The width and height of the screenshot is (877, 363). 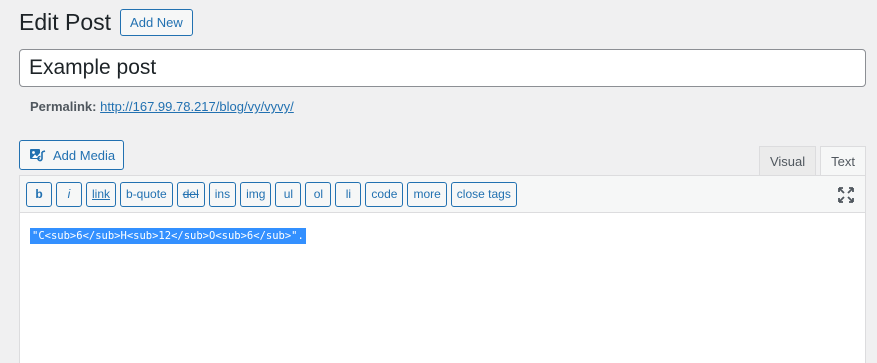 What do you see at coordinates (256, 194) in the screenshot?
I see `qt-img-button: img` at bounding box center [256, 194].